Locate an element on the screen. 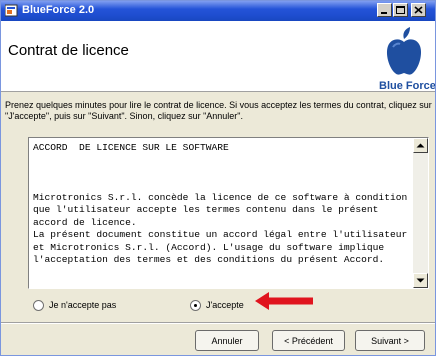  arrow-up-icon is located at coordinates (420, 145).